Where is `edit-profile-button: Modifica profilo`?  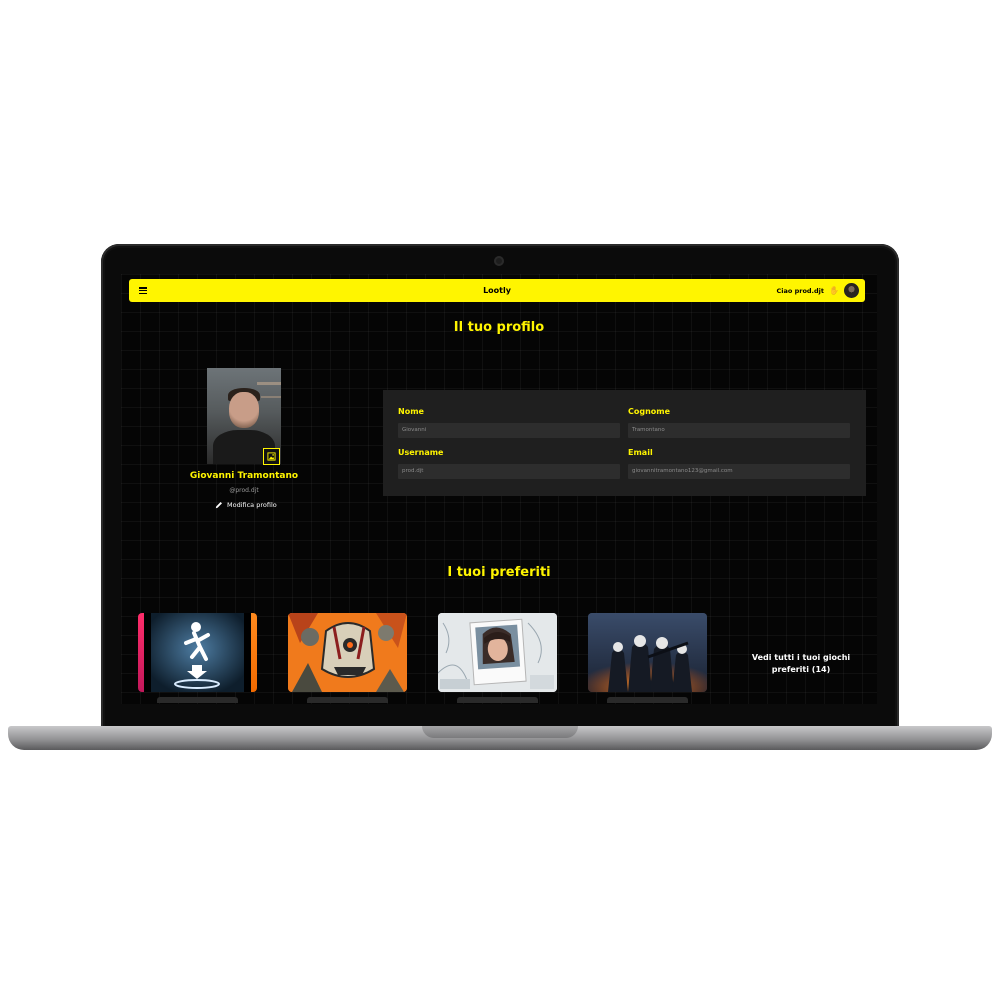 edit-profile-button: Modifica profilo is located at coordinates (246, 505).